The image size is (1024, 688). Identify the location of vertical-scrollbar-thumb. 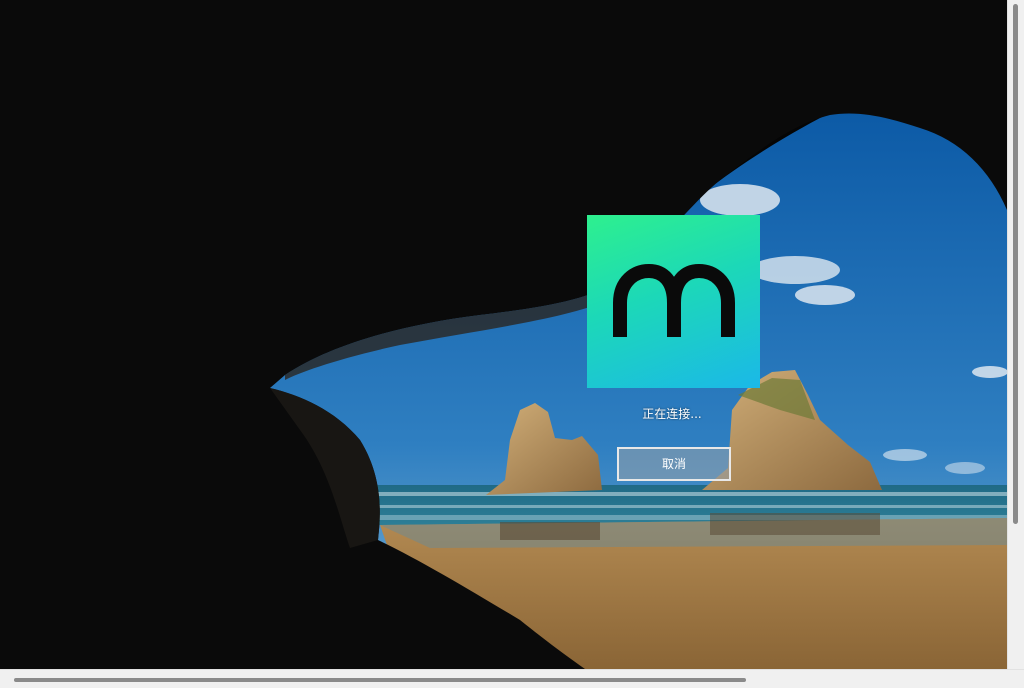
(1015, 264).